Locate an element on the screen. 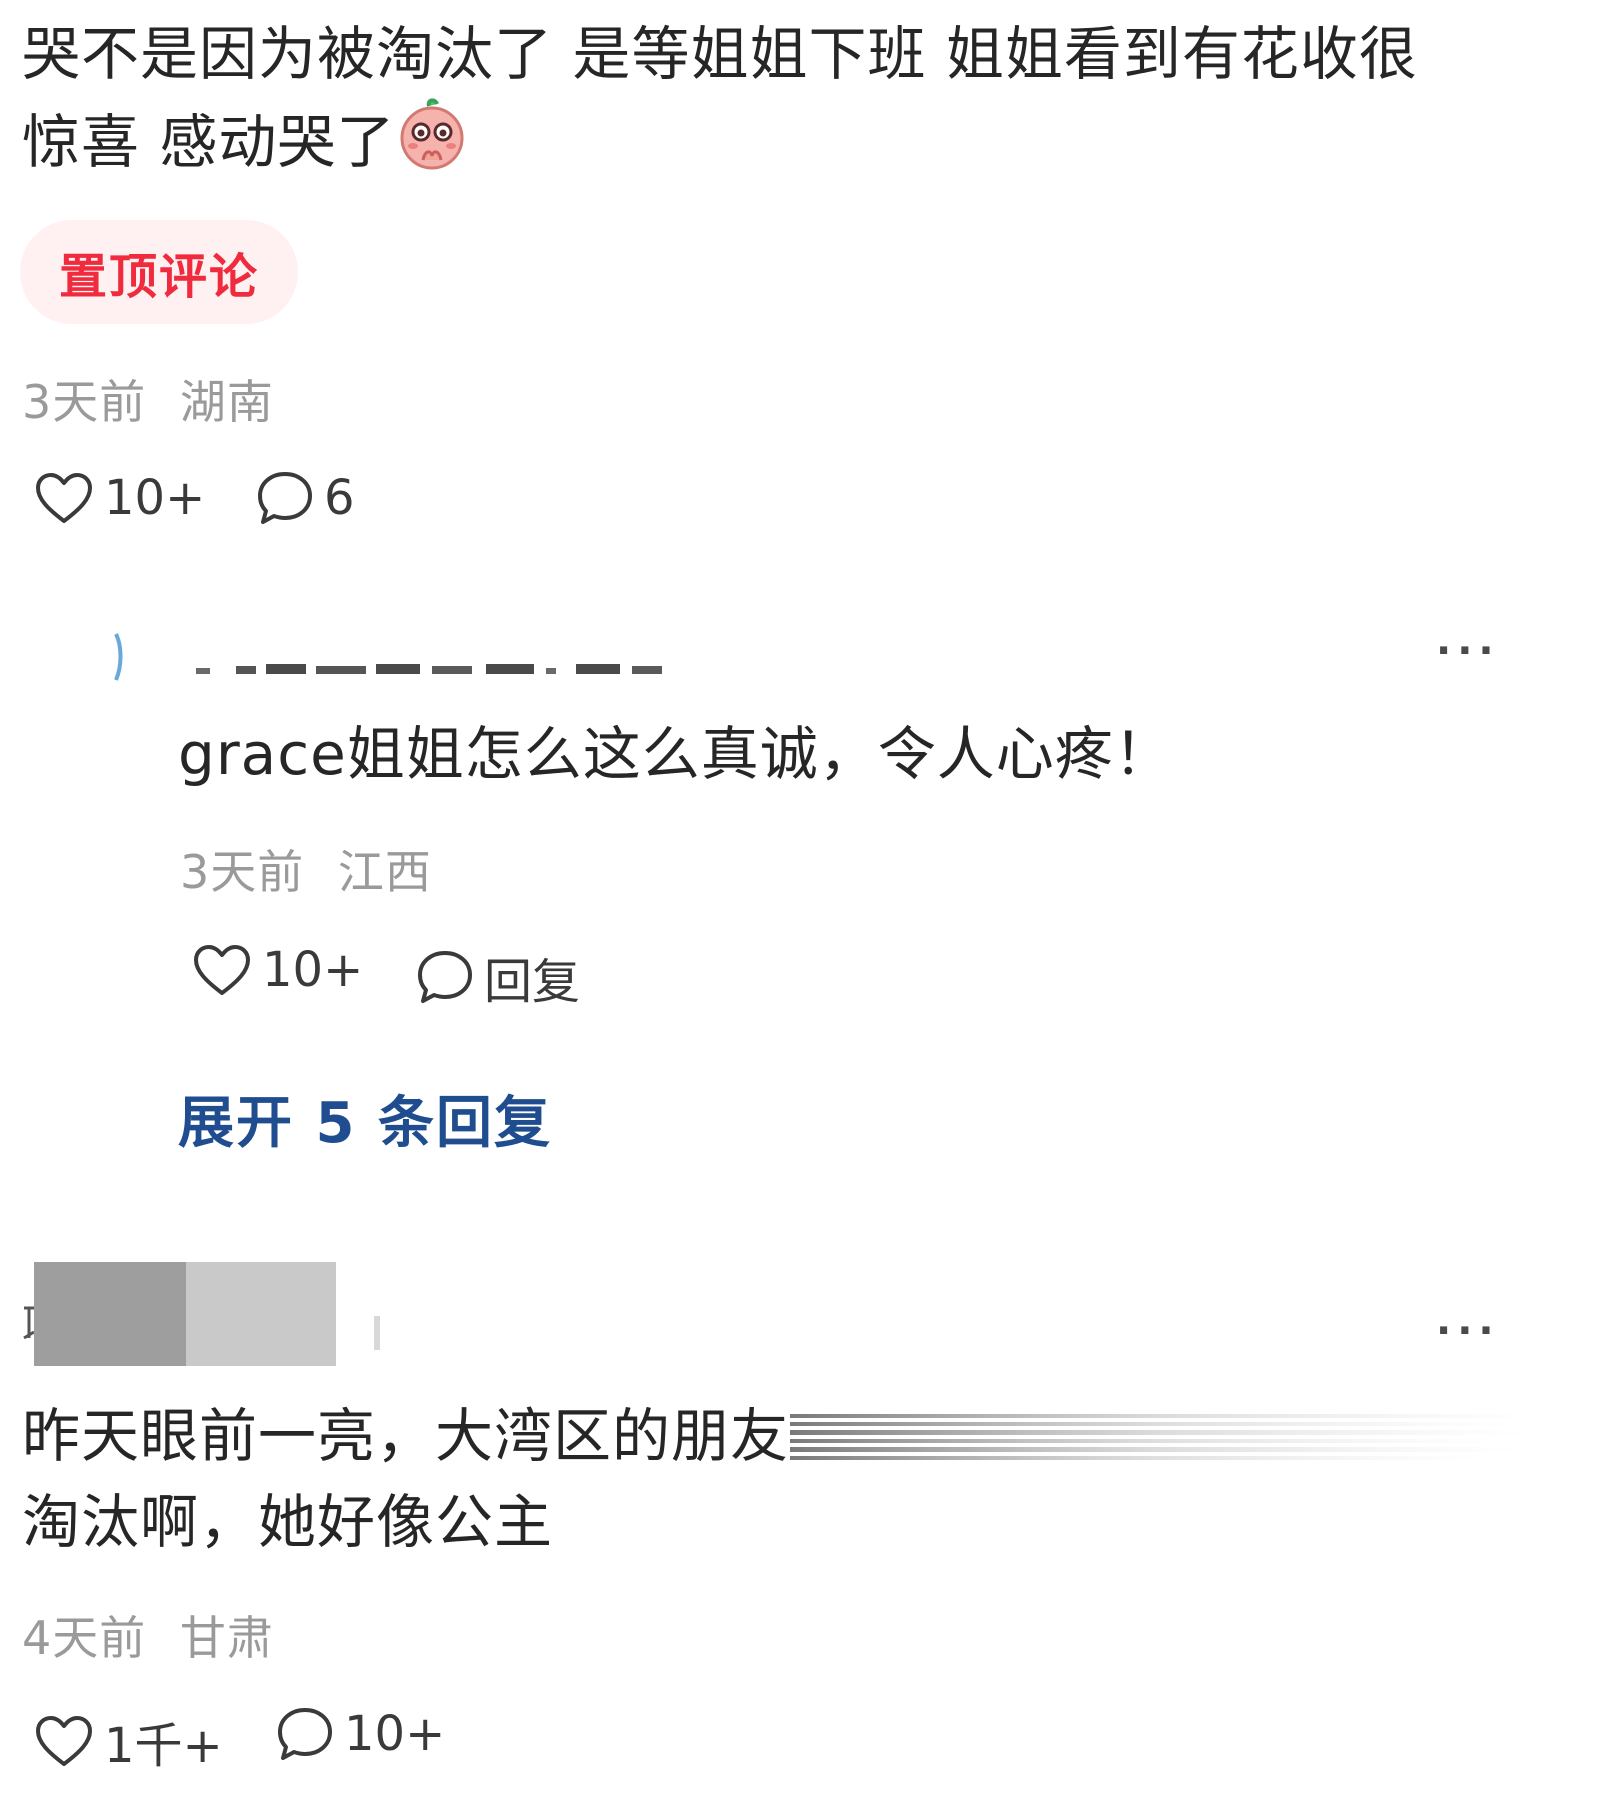 The width and height of the screenshot is (1600, 1820). comment1-text-line2: 惊喜 感动哭了 is located at coordinates (243, 142).